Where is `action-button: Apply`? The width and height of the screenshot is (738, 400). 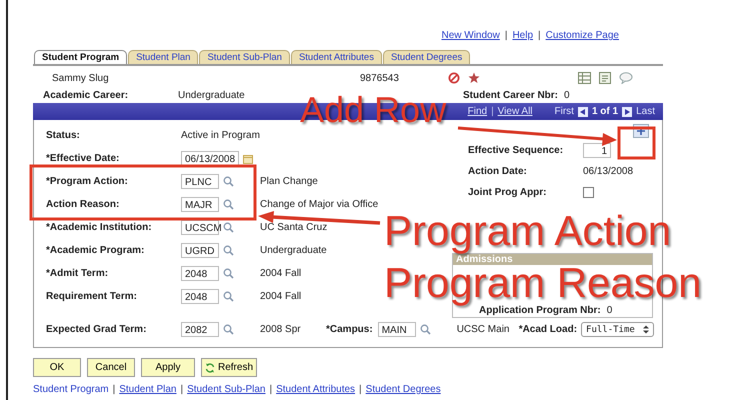 action-button: Apply is located at coordinates (168, 367).